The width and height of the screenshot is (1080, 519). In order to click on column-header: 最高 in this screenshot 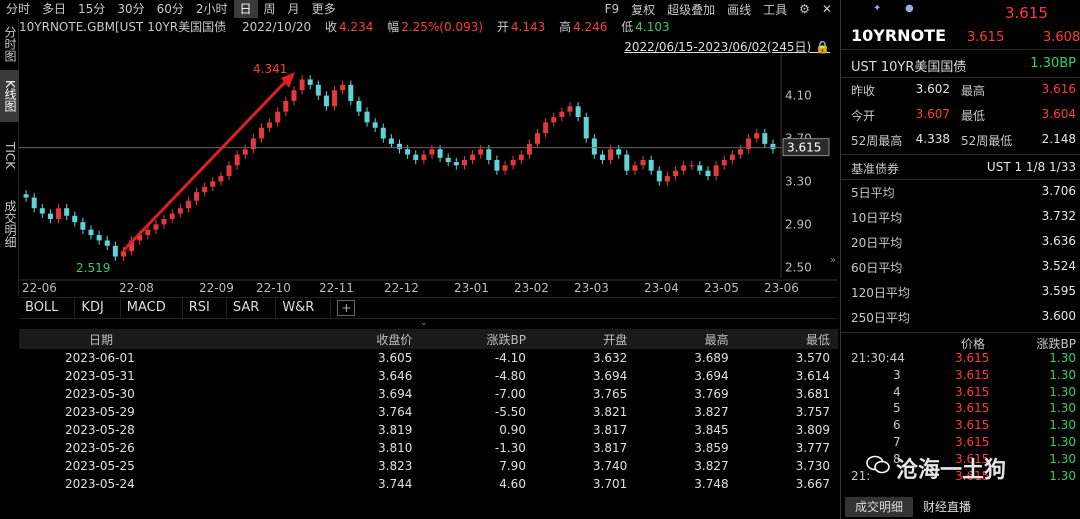, I will do `click(686, 339)`.